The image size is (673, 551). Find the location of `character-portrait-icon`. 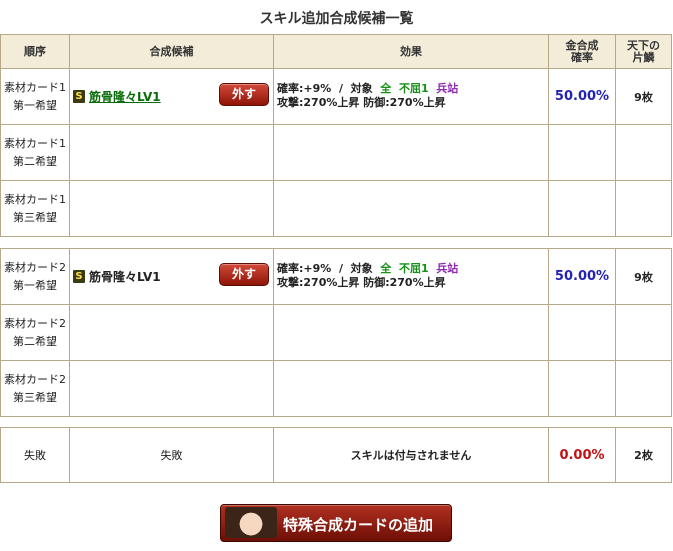

character-portrait-icon is located at coordinates (251, 522).